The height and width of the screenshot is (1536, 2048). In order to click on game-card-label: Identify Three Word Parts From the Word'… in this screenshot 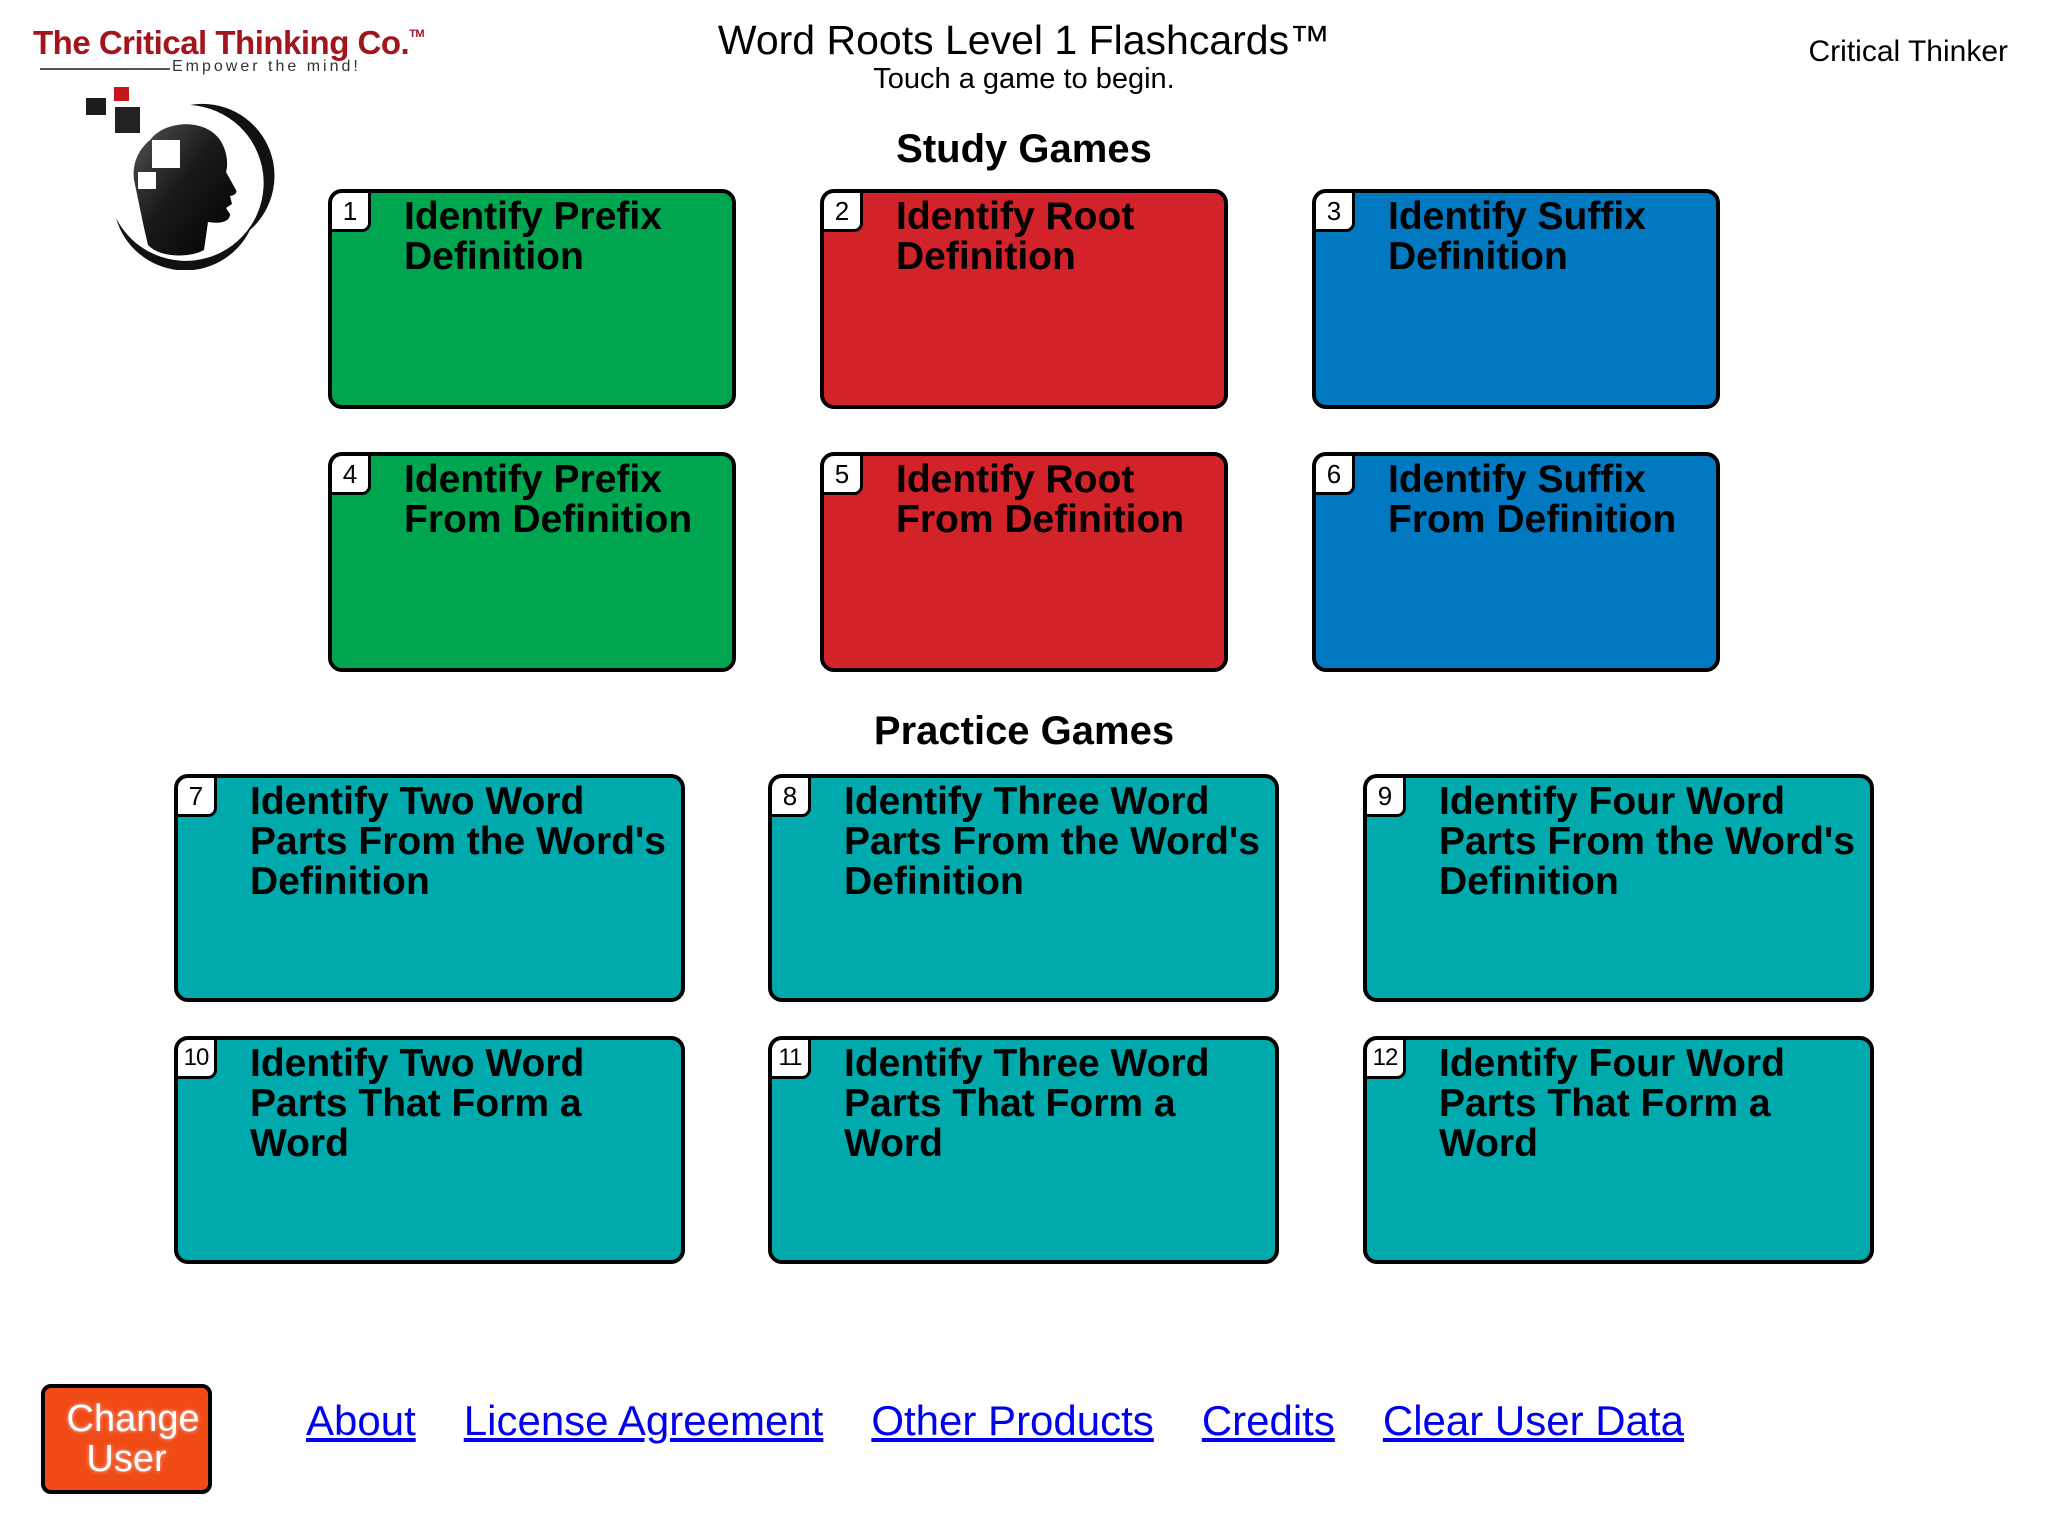, I will do `click(1052, 841)`.